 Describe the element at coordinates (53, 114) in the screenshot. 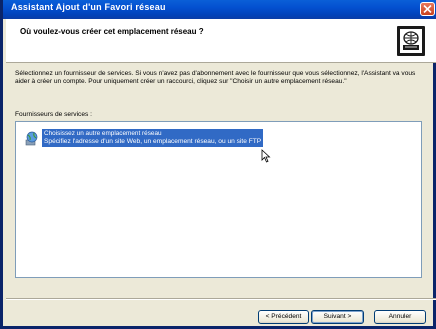

I see `providers-label: Fournisseurs de services :` at that location.